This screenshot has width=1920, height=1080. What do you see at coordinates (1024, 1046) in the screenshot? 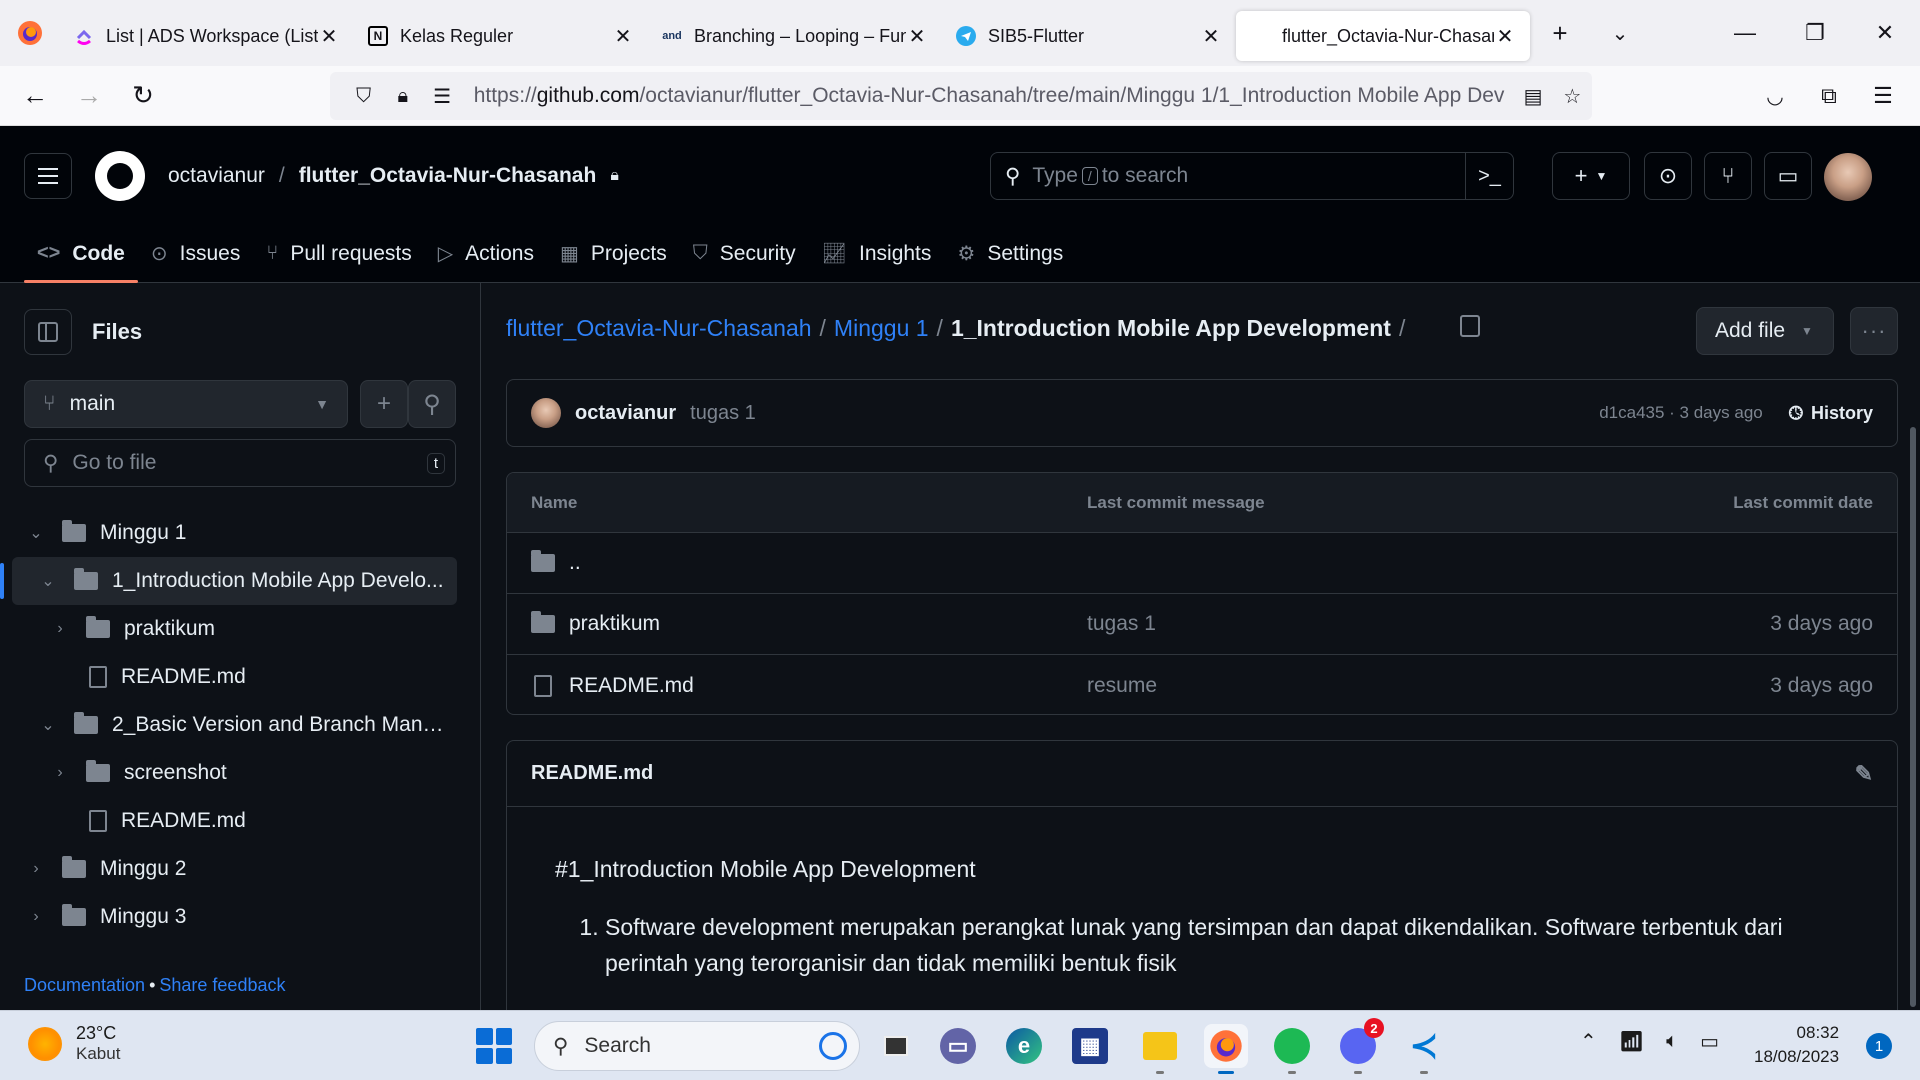
I see `edge-icon: e` at bounding box center [1024, 1046].